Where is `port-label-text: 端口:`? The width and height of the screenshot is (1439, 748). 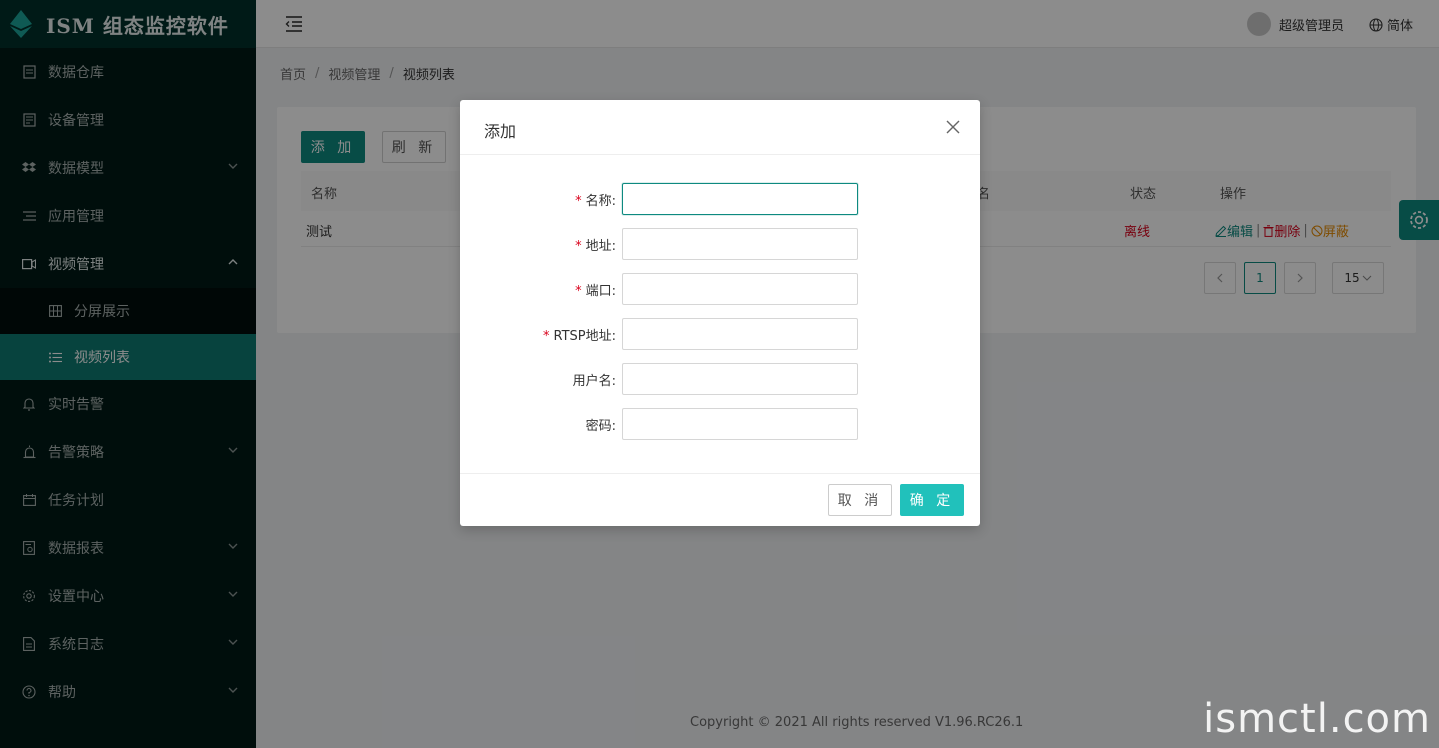 port-label-text: 端口: is located at coordinates (600, 291).